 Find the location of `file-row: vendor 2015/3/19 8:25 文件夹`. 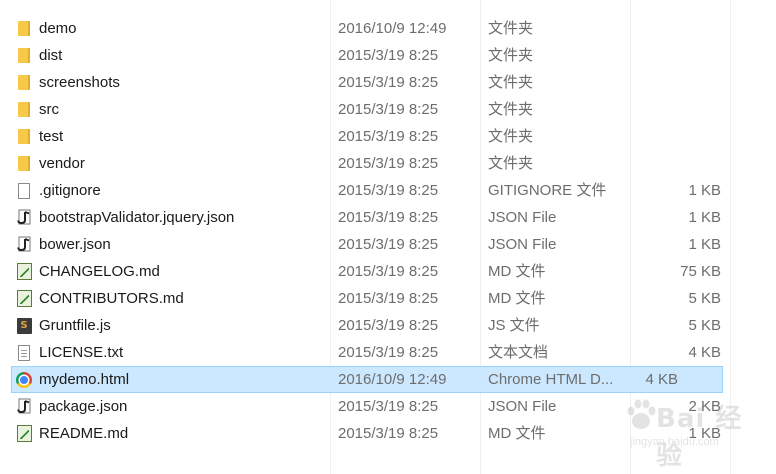

file-row: vendor 2015/3/19 8:25 文件夹 is located at coordinates (388, 163).